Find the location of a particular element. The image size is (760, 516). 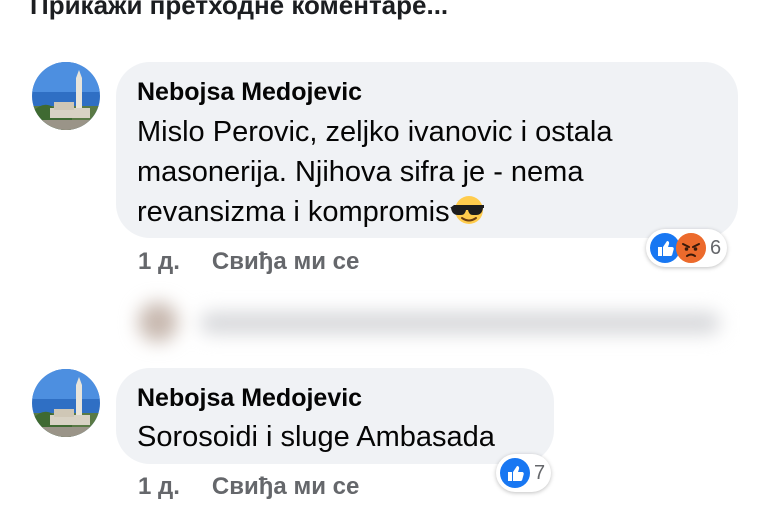

angry-icon is located at coordinates (691, 248).